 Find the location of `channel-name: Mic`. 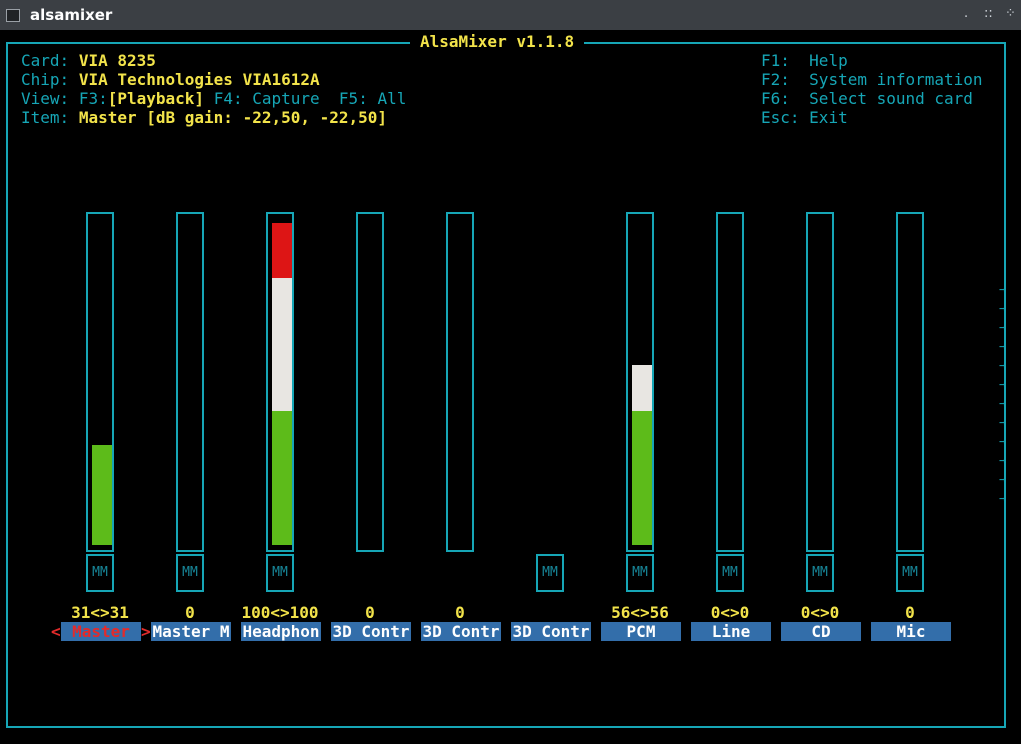

channel-name: Mic is located at coordinates (911, 631).